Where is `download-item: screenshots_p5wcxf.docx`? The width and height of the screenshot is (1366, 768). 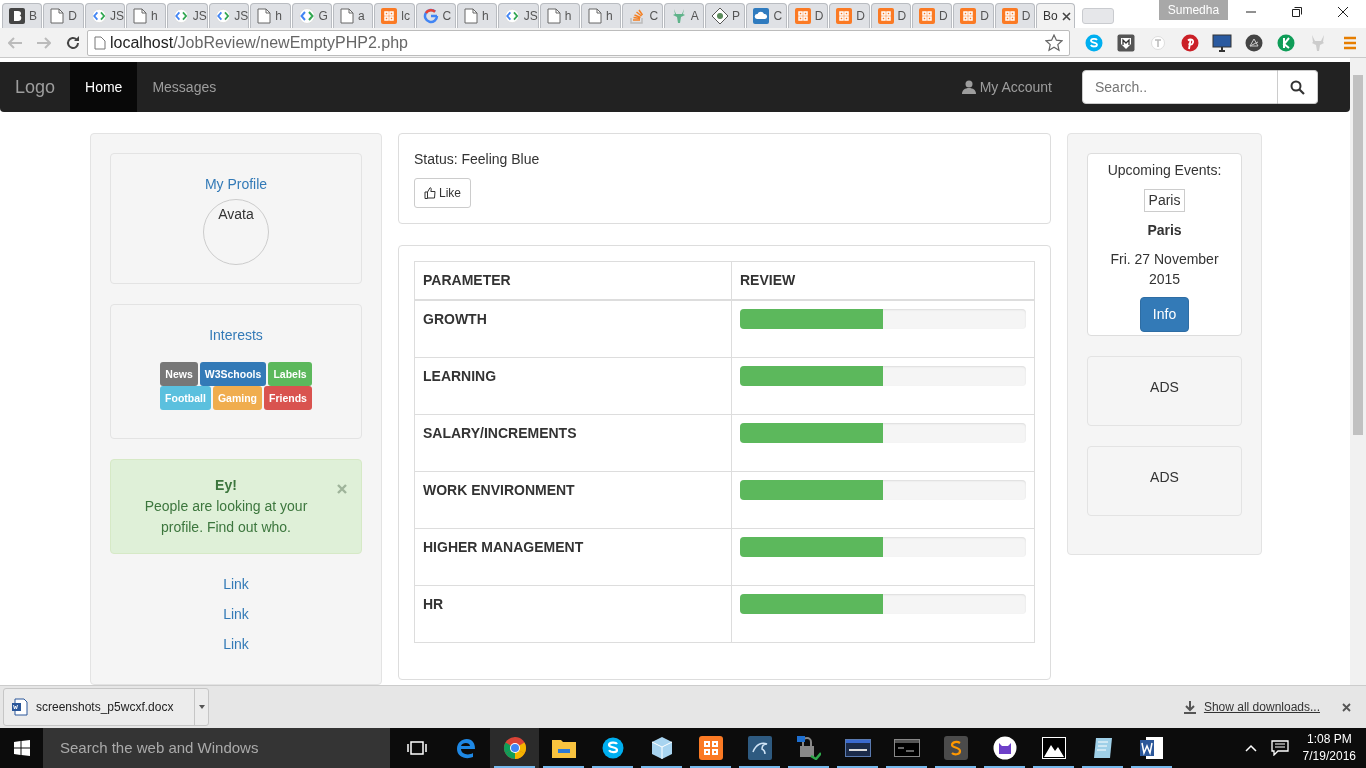
download-item: screenshots_p5wcxf.docx is located at coordinates (106, 707).